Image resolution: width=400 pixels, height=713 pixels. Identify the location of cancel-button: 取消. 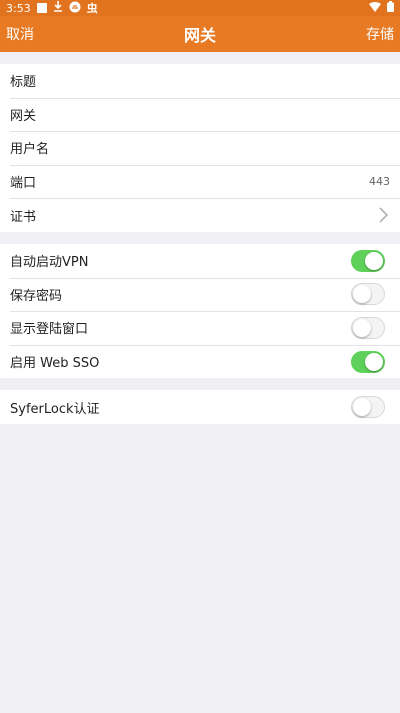
(20, 34).